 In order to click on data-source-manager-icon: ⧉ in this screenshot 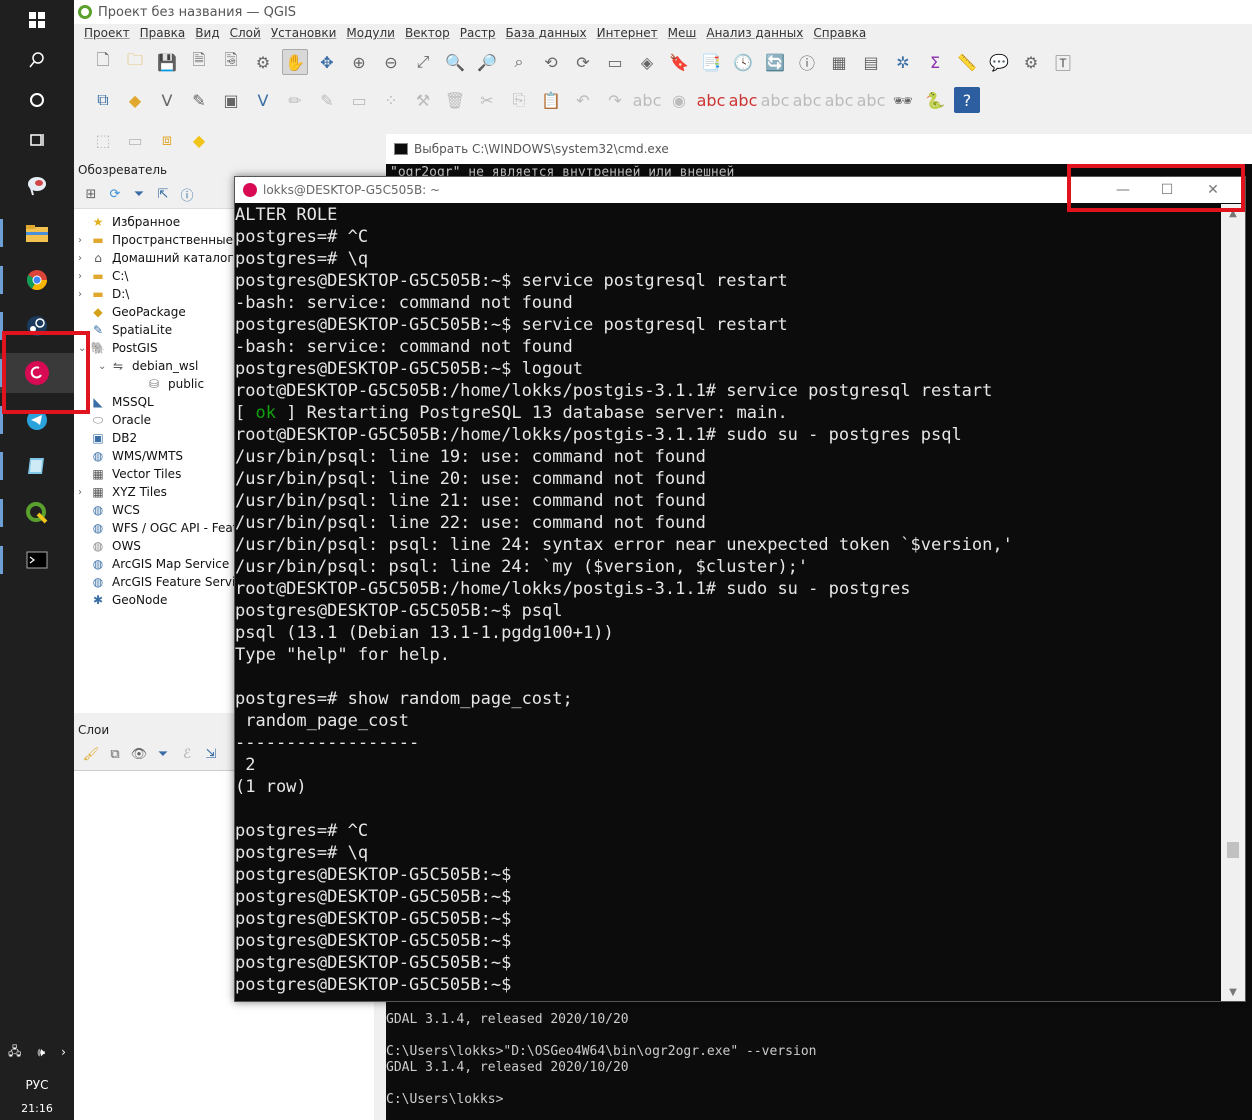, I will do `click(103, 100)`.